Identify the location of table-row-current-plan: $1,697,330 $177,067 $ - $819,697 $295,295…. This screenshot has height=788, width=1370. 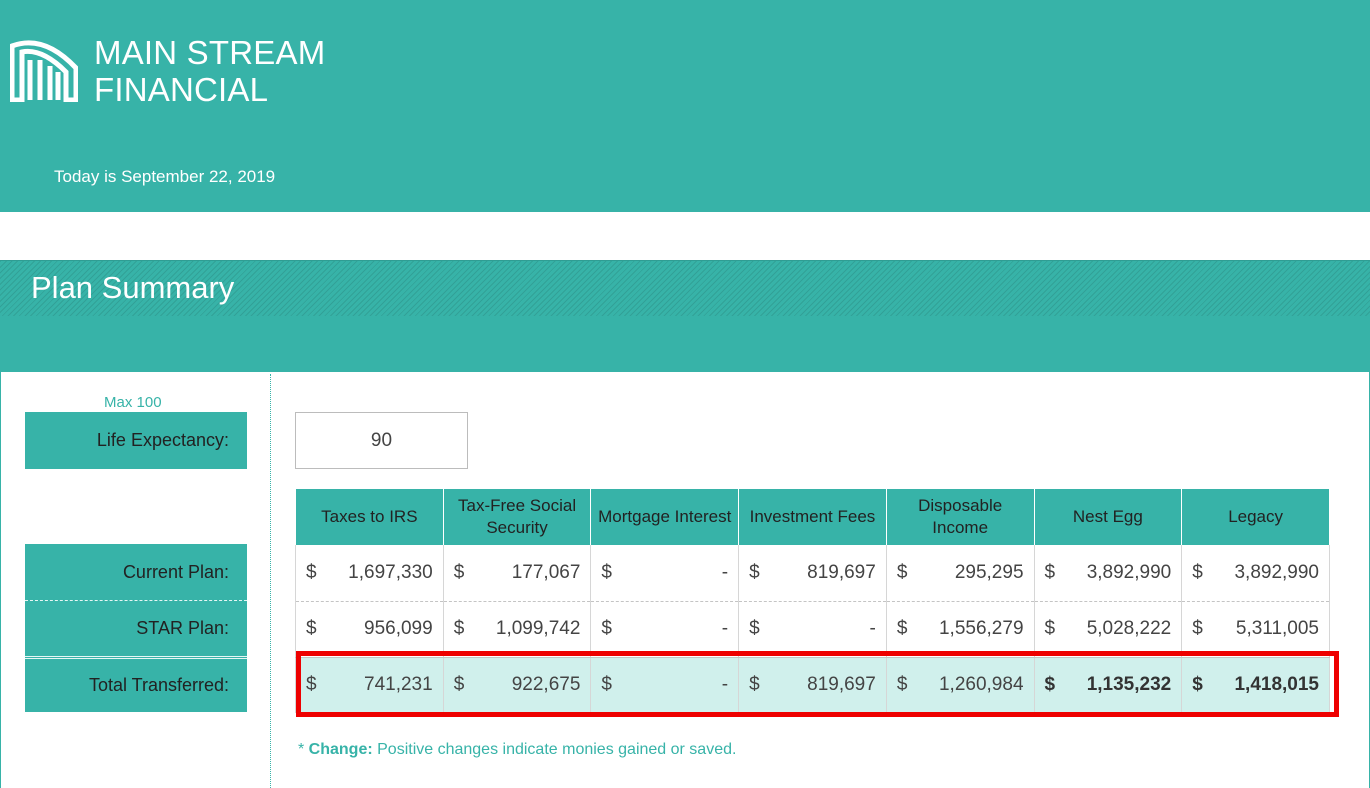
(812, 573).